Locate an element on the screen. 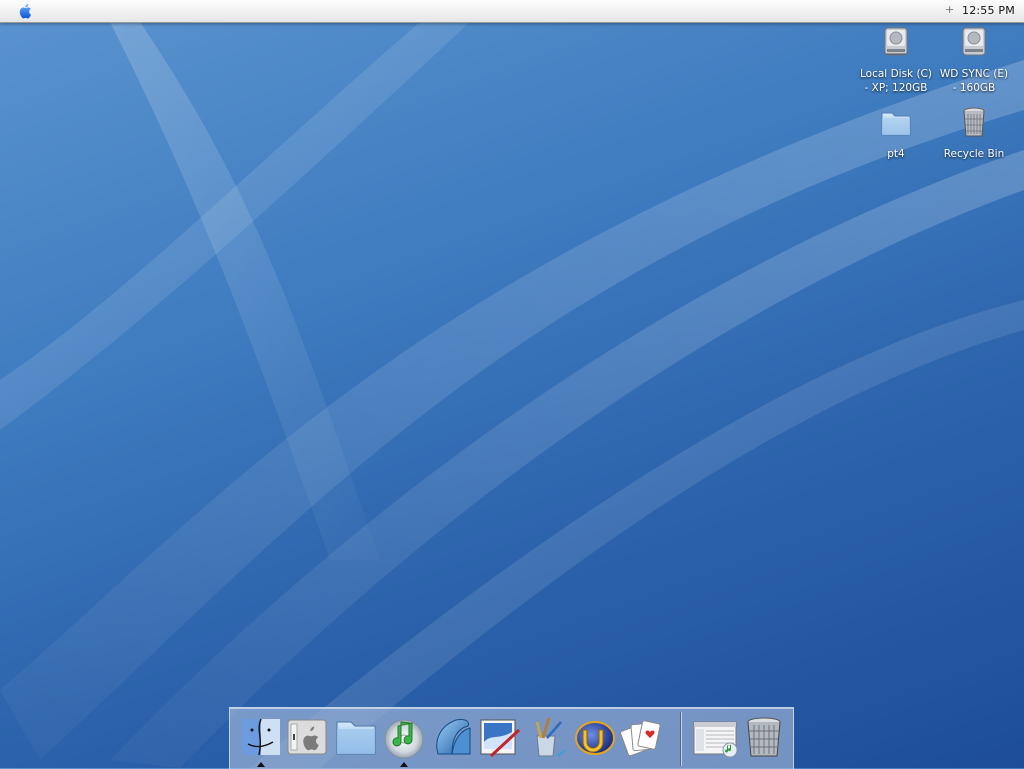 The height and width of the screenshot is (769, 1024). label-line: - 160GB is located at coordinates (974, 88).